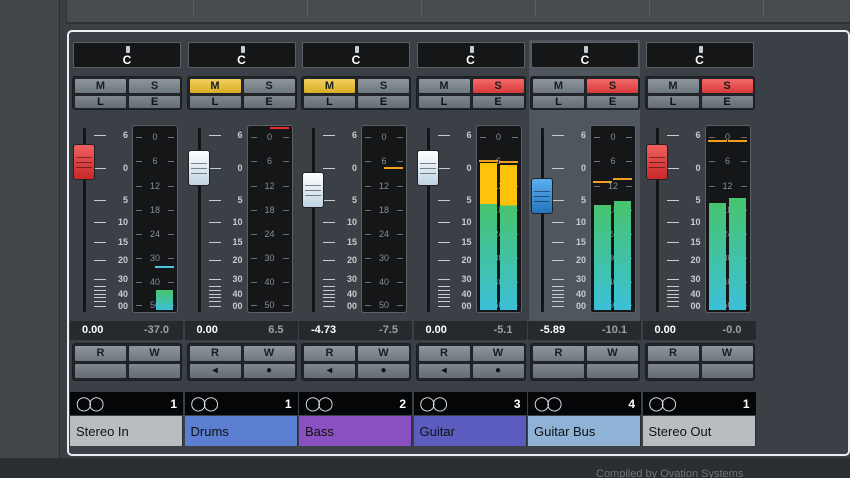  Describe the element at coordinates (737, 253) in the screenshot. I see `meter-bar` at that location.